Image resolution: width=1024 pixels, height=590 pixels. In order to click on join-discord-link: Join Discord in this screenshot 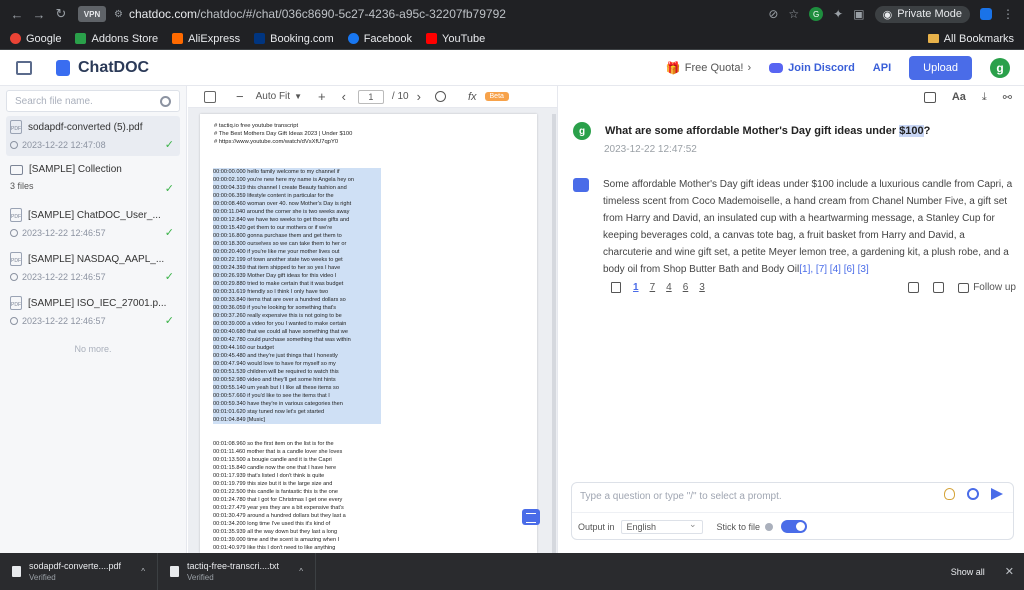, I will do `click(812, 68)`.